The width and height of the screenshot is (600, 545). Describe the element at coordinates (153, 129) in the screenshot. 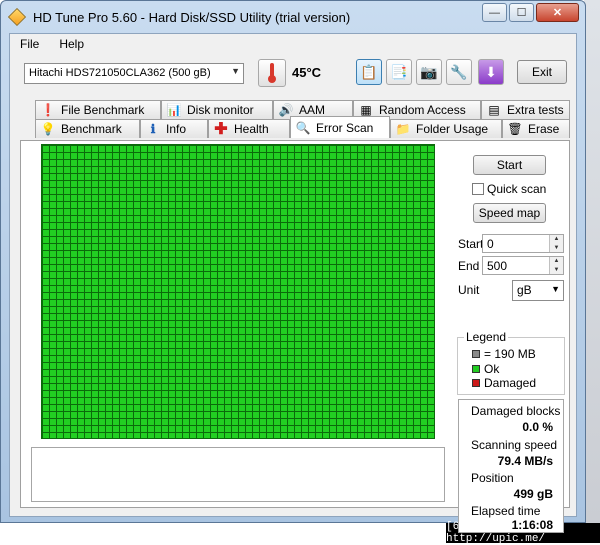

I see `info-icon: ℹ` at that location.